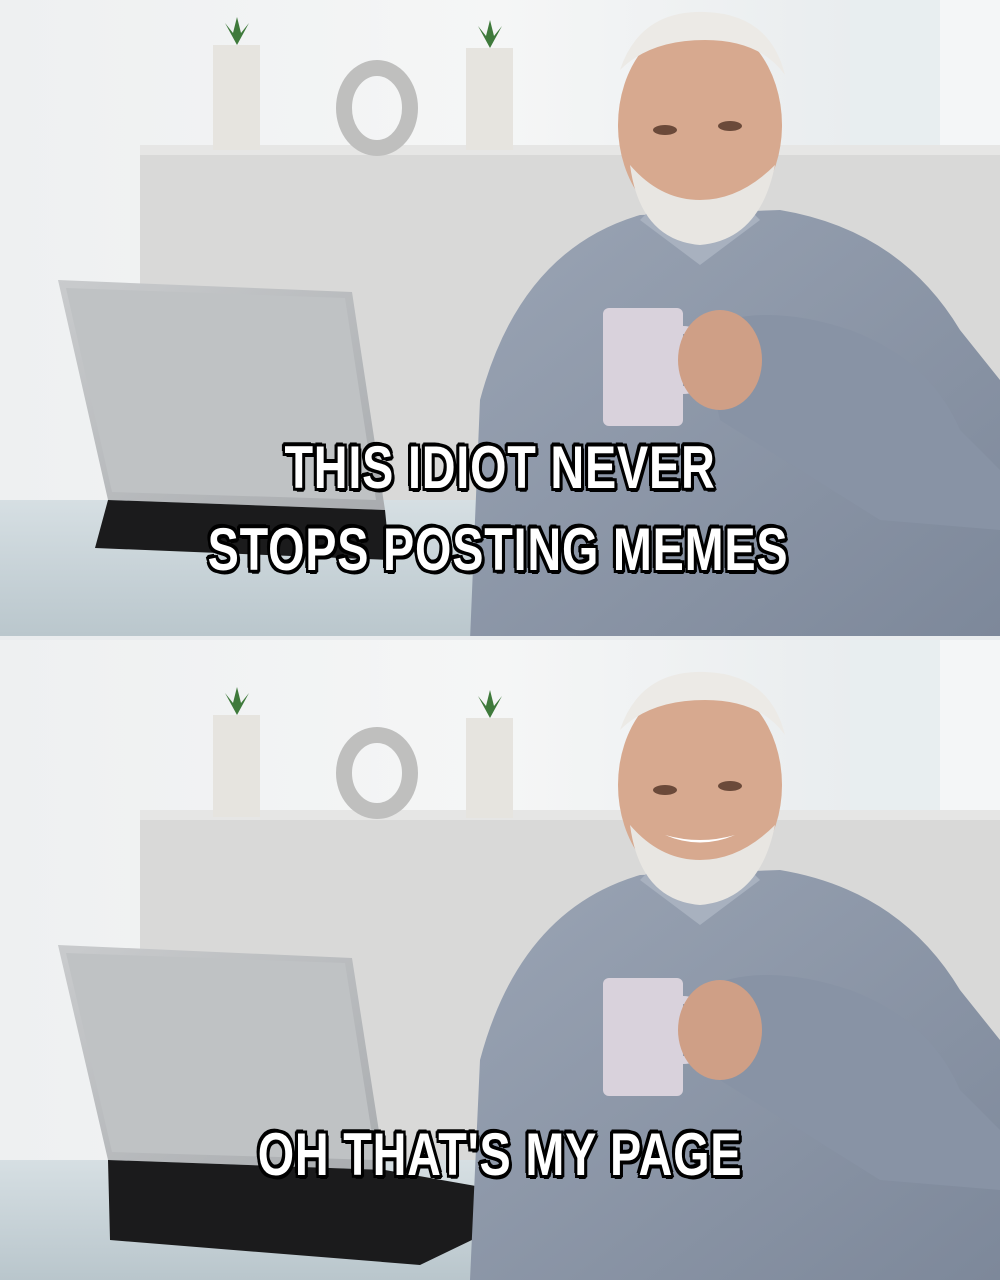 This screenshot has width=1000, height=1280. What do you see at coordinates (498, 549) in the screenshot?
I see `top-caption-line2: STOPS POSTING MEMES` at bounding box center [498, 549].